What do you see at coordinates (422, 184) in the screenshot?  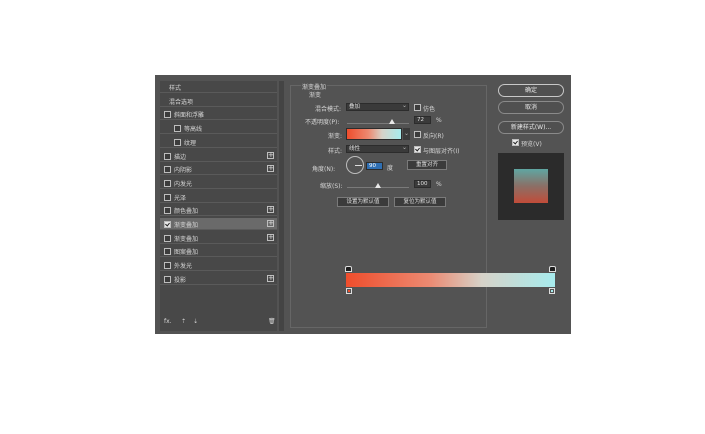 I see `scale-input: 100` at bounding box center [422, 184].